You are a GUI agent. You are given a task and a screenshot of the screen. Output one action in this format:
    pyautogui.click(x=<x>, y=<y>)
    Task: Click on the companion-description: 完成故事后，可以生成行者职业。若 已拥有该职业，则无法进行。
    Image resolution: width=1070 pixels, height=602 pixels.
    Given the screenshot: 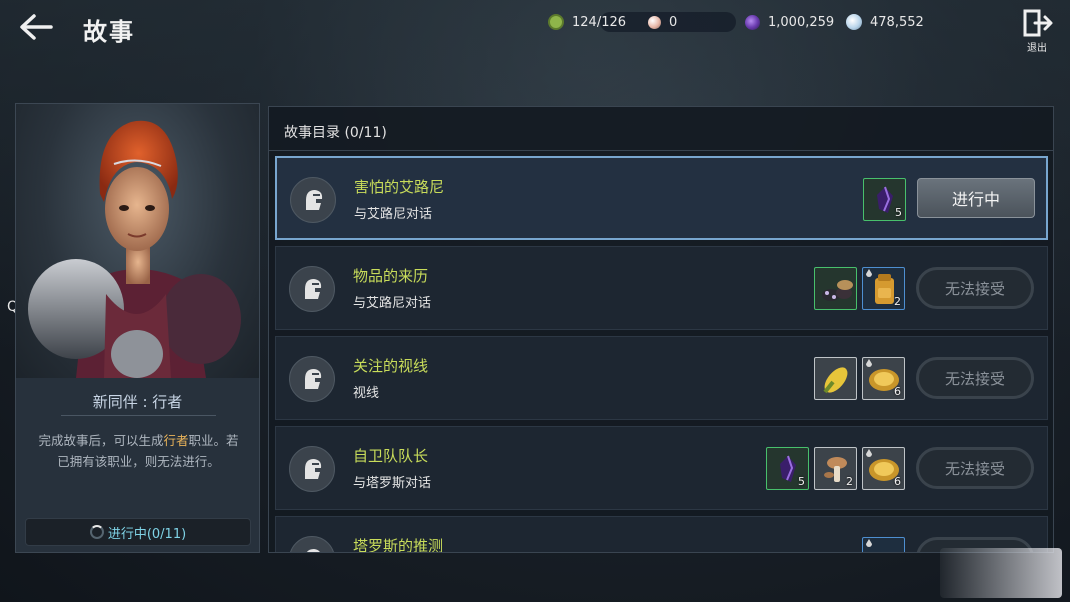 What is the action you would take?
    pyautogui.click(x=138, y=451)
    